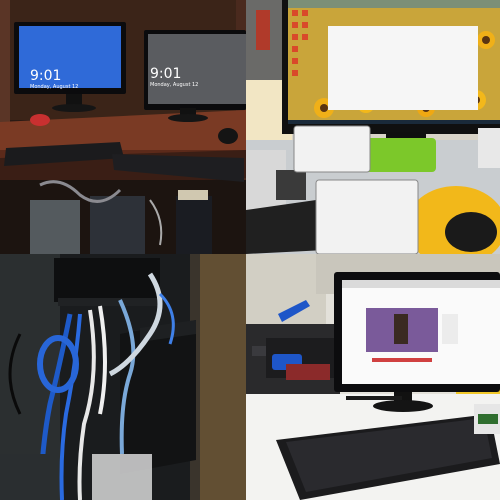 This screenshot has width=500, height=500. I want to click on left-lockscreen-clock: 9:01 Monday, August 12, so click(54, 79).